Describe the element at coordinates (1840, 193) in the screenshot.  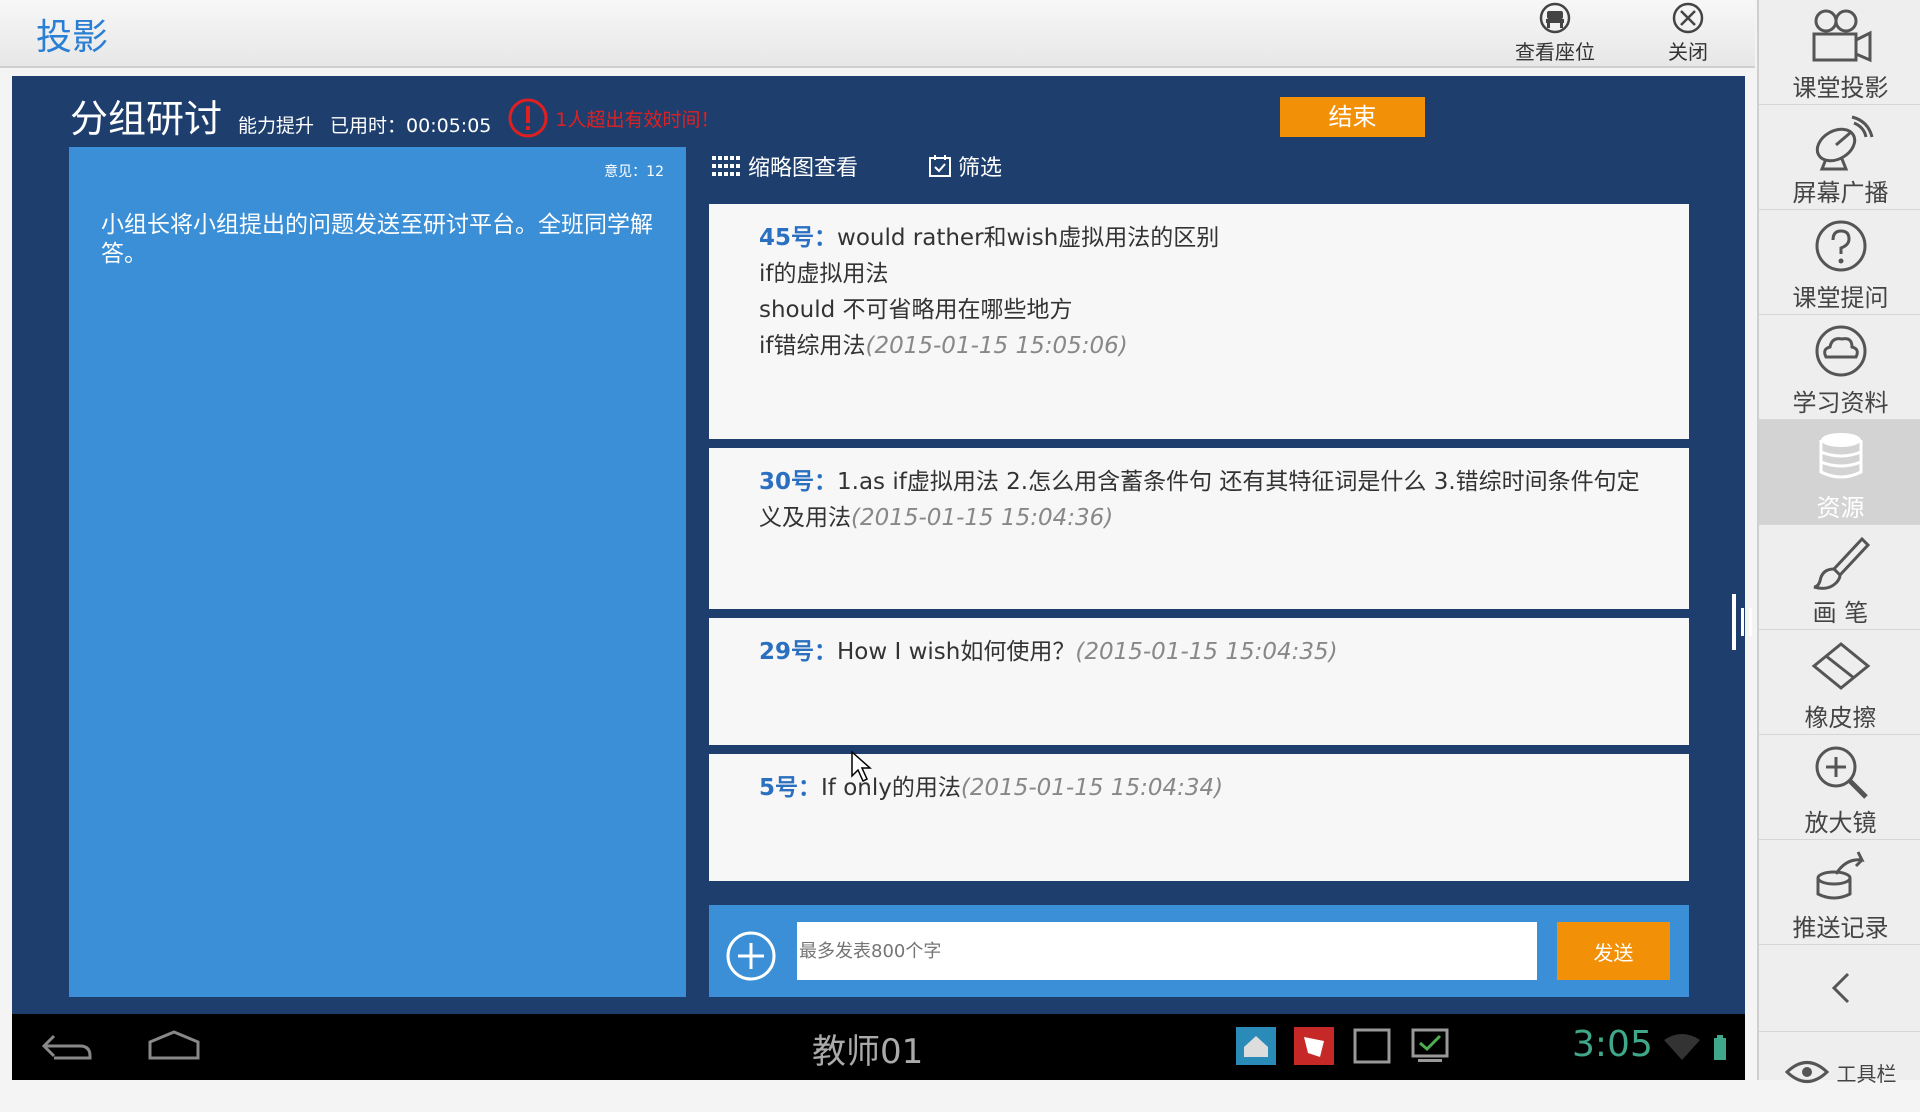
I see `sidebar-item-label: 屏幕广播` at that location.